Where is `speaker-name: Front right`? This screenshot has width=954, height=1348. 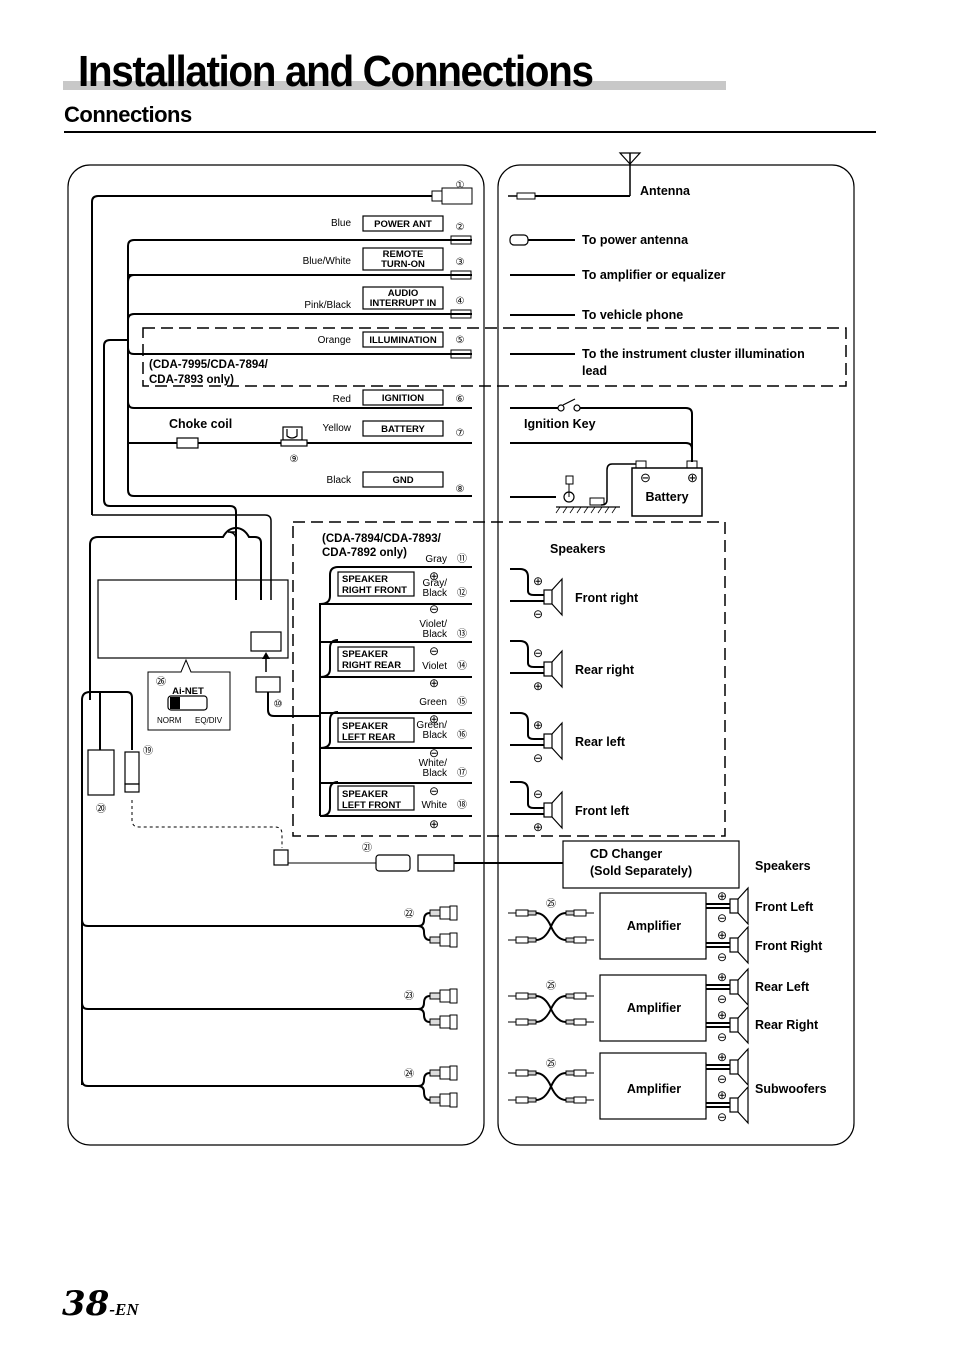
speaker-name: Front right is located at coordinates (607, 598).